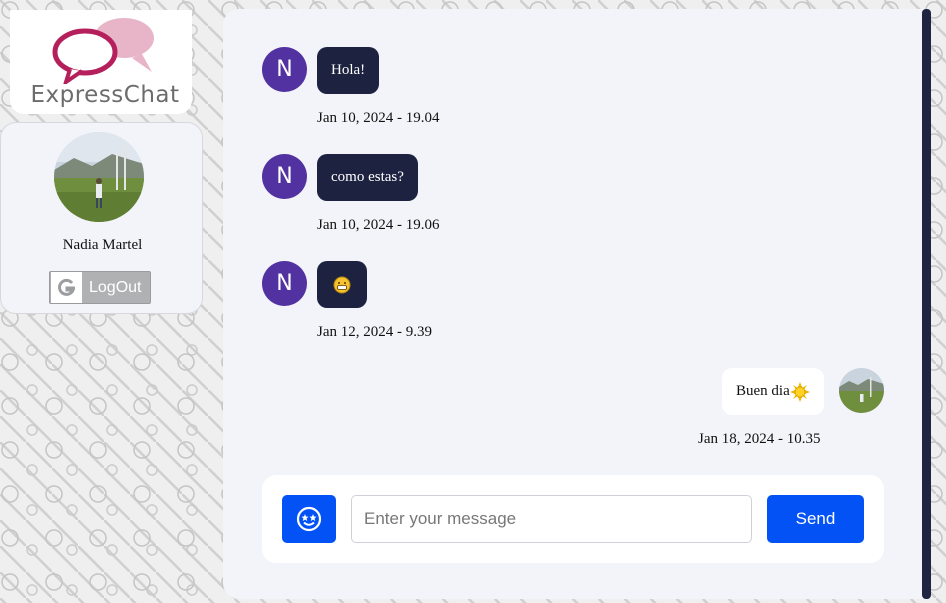 The image size is (946, 603). I want to click on logout-button: LogOut, so click(100, 287).